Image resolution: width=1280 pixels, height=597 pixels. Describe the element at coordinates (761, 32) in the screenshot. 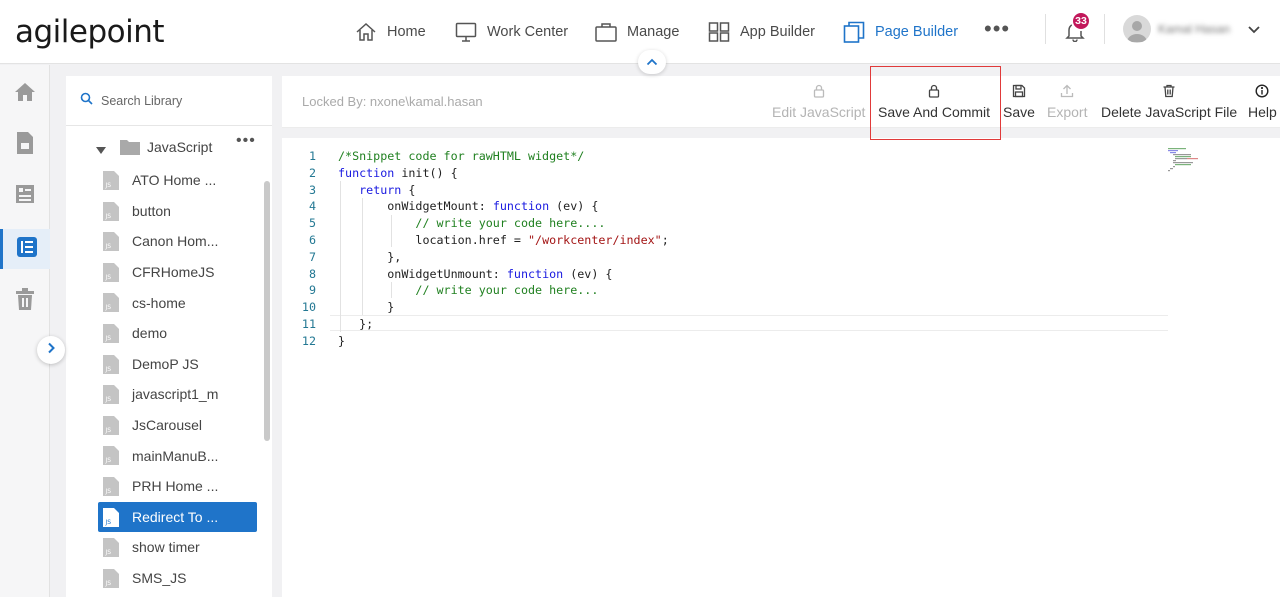

I see `nav-app-builder: App Builder` at that location.